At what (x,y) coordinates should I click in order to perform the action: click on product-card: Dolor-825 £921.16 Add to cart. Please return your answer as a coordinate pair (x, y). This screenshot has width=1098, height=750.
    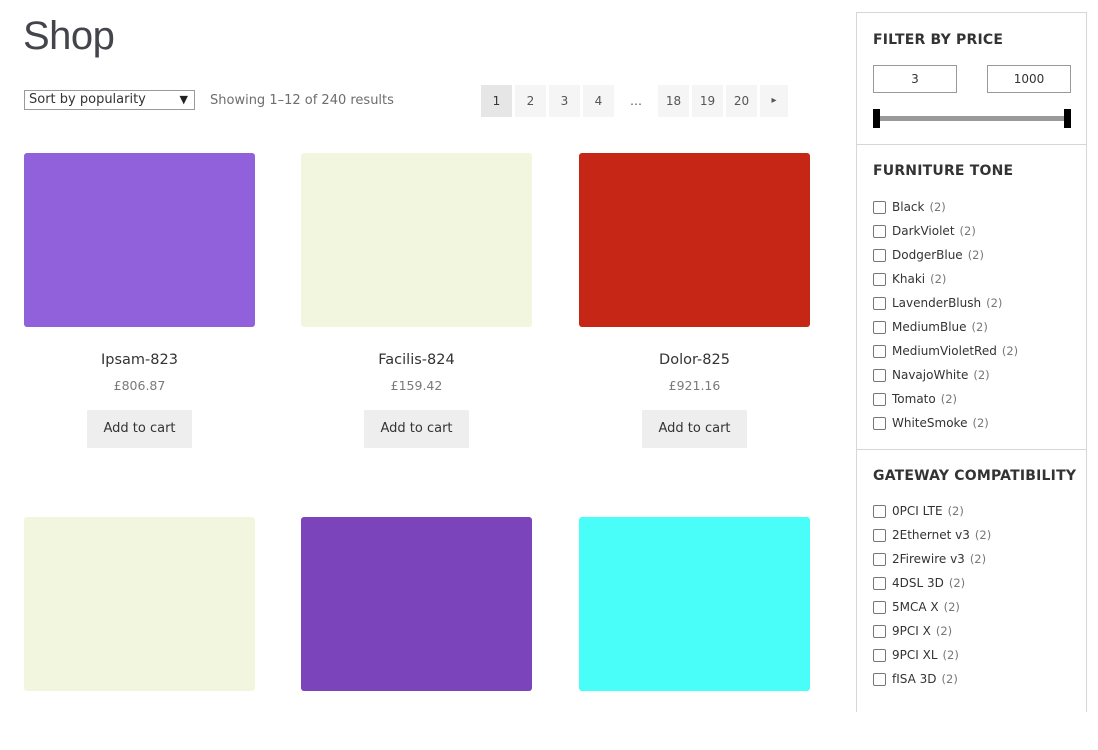
    Looking at the image, I should click on (694, 300).